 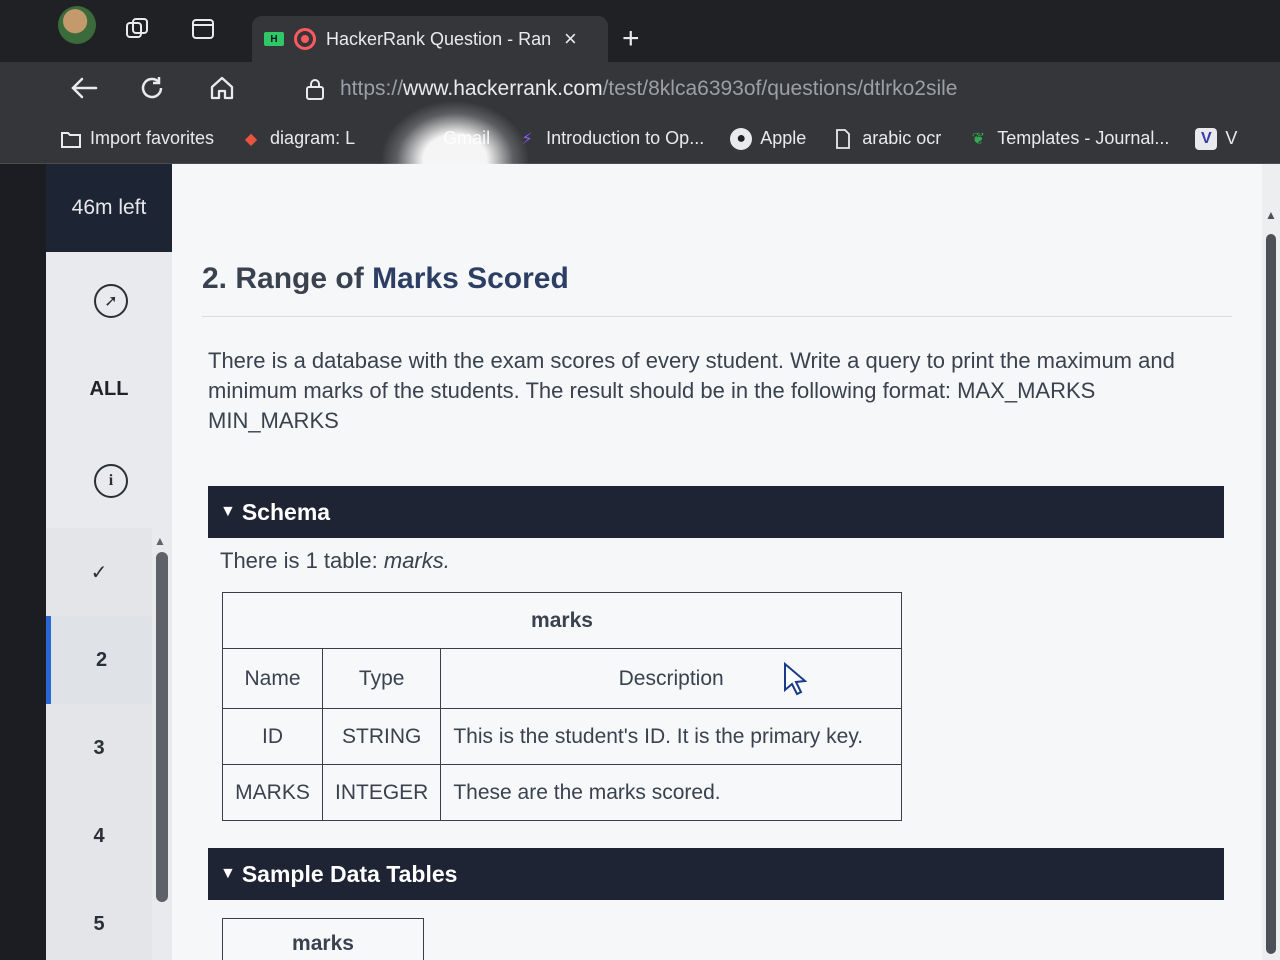 I want to click on column-header: Description, so click(x=671, y=678).